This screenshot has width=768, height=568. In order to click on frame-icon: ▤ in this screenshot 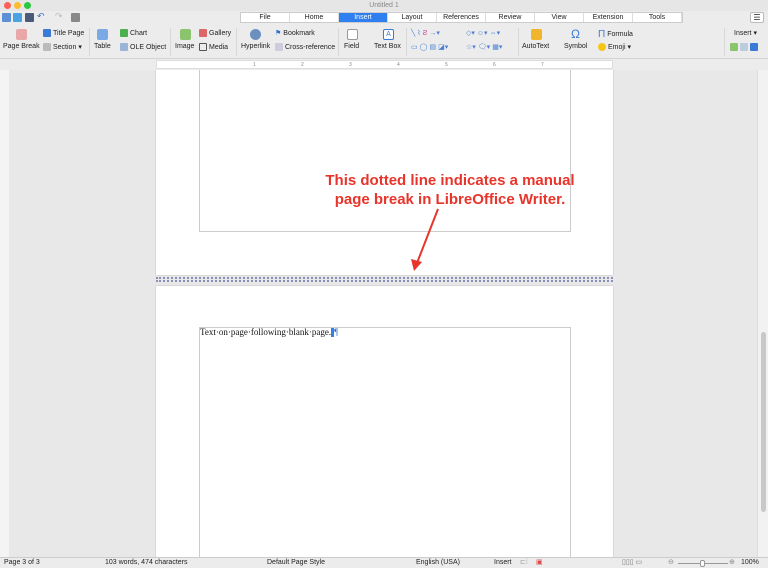, I will do `click(433, 47)`.